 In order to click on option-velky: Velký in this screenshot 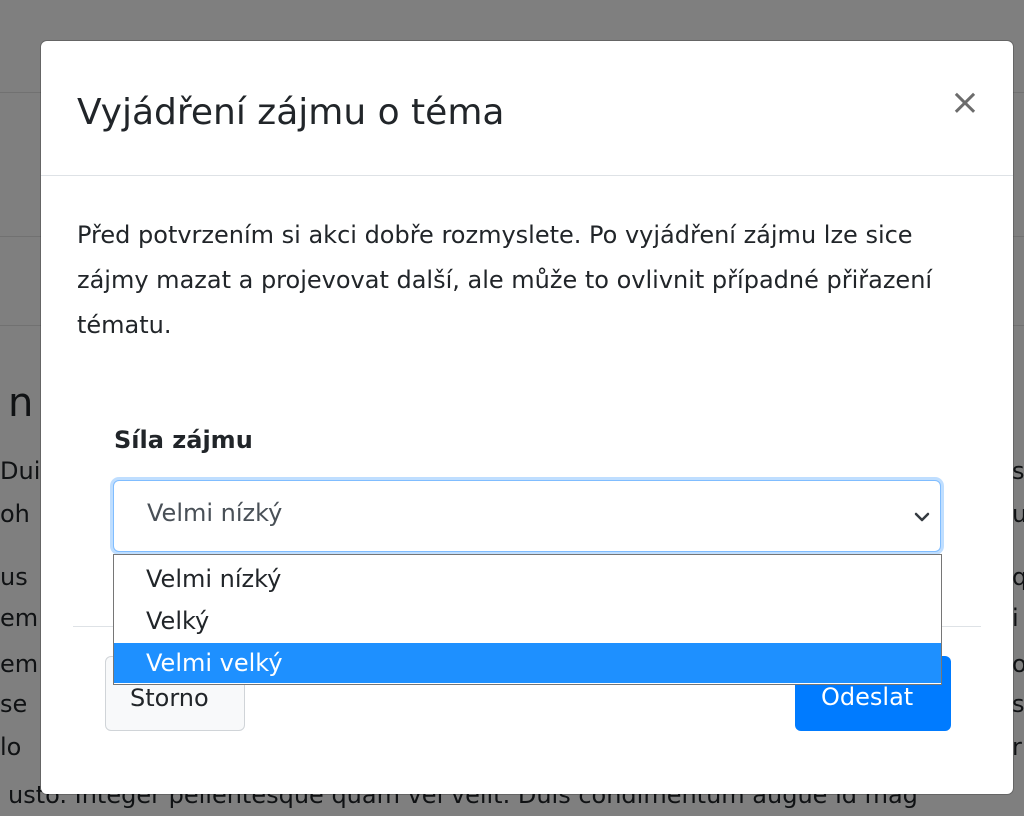, I will do `click(527, 621)`.